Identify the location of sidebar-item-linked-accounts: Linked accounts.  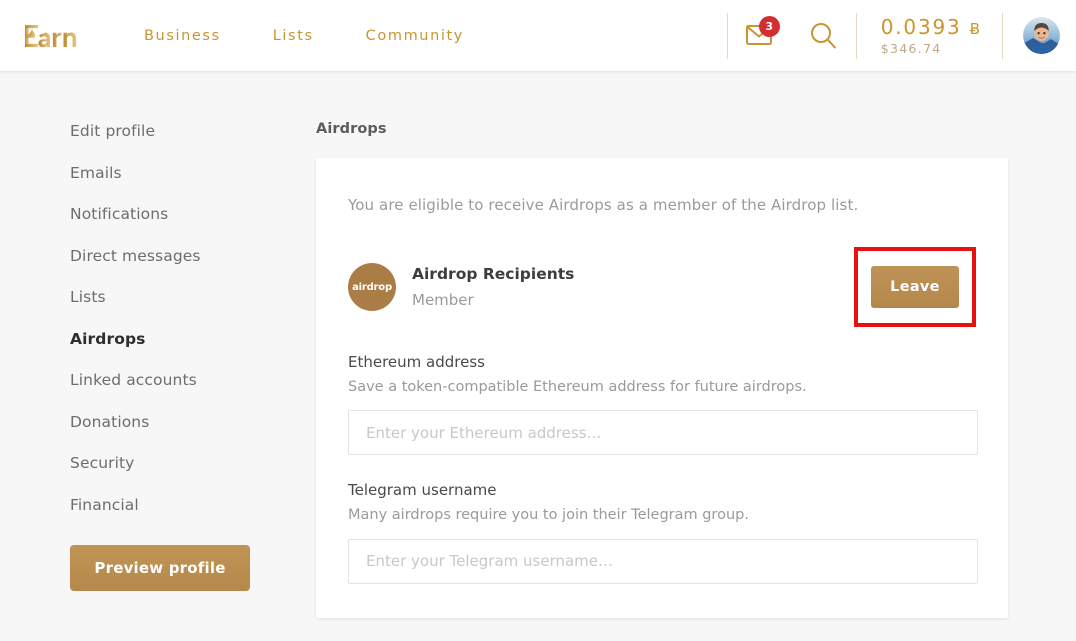
(180, 380).